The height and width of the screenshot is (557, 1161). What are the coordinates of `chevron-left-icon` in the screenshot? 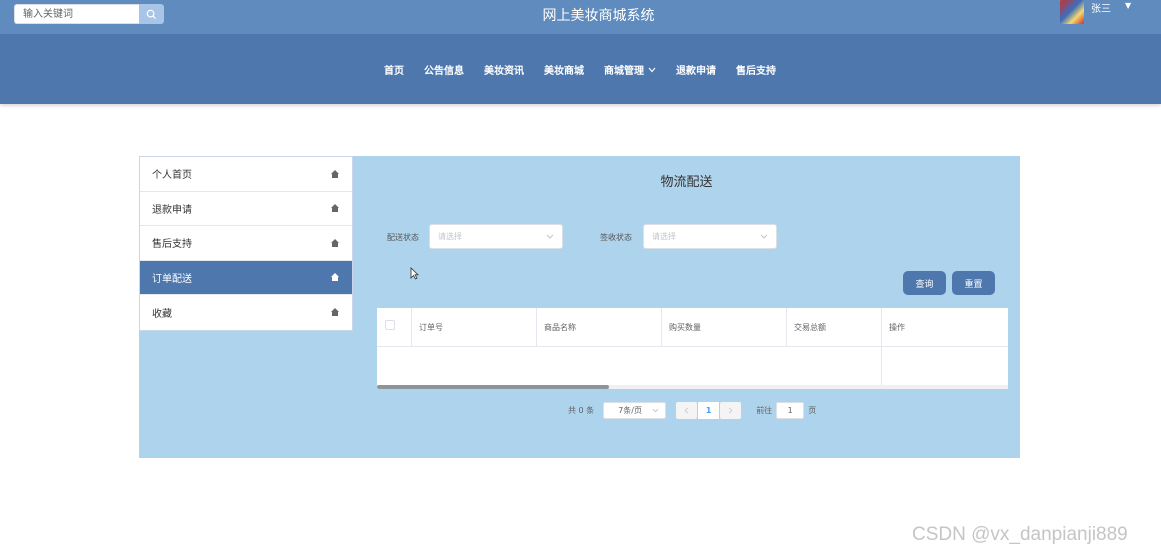 It's located at (686, 410).